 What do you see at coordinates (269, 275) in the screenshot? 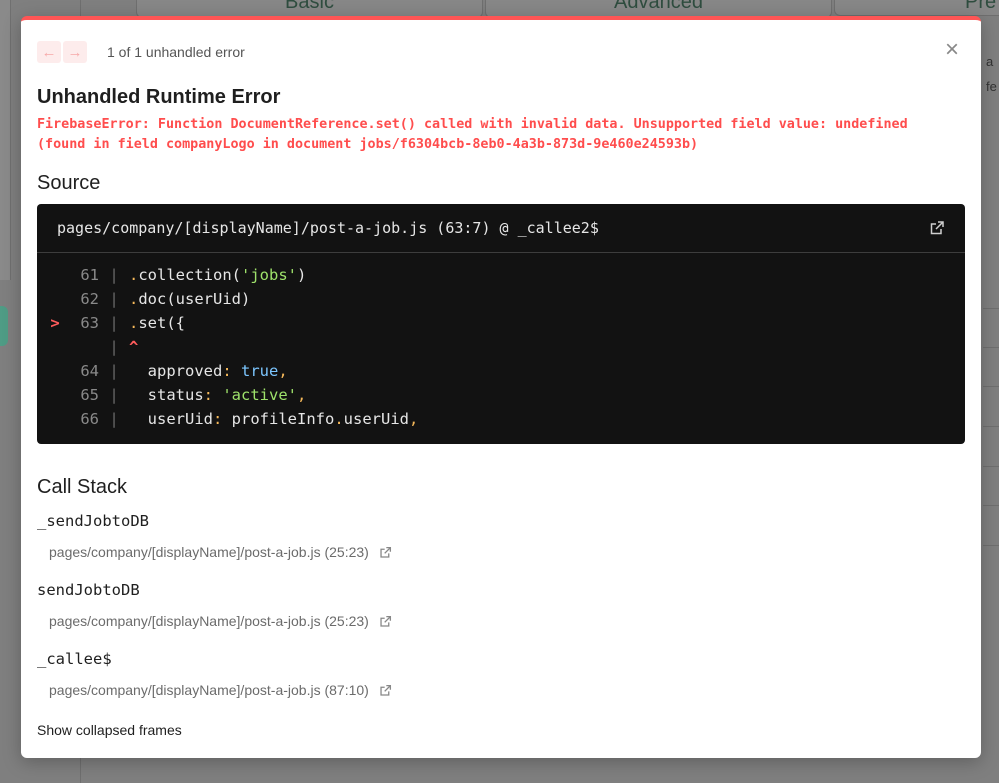
I see `code-token: 'jobs'` at bounding box center [269, 275].